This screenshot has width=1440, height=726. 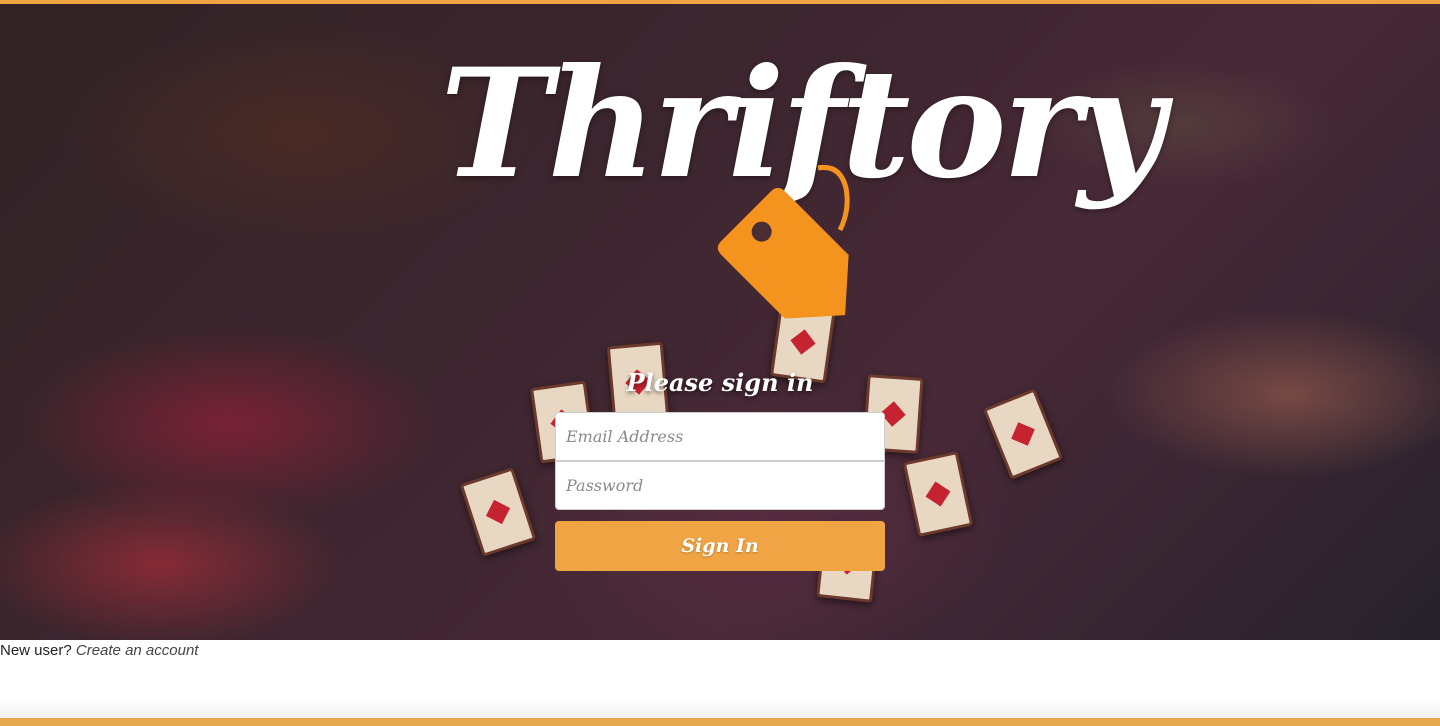 I want to click on sign-in-button: Sign In, so click(x=720, y=546).